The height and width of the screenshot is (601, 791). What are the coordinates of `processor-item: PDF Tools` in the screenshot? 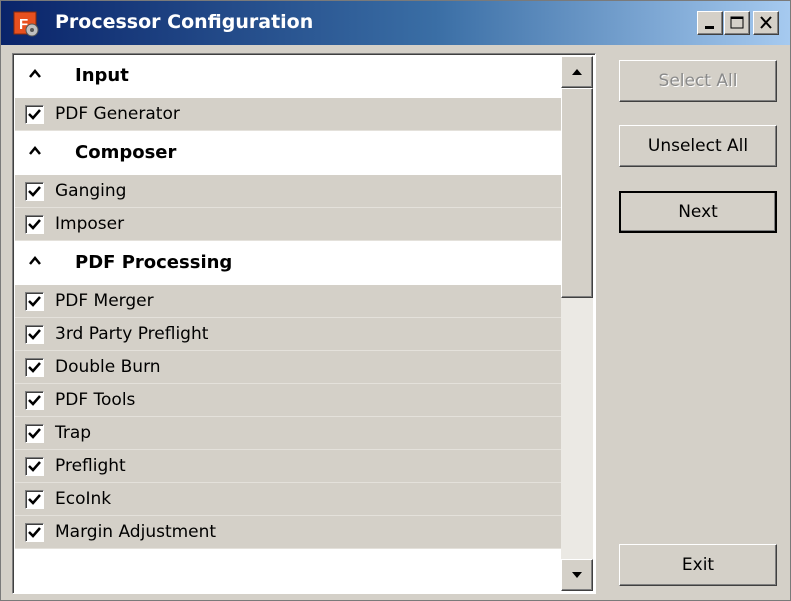 It's located at (288, 400).